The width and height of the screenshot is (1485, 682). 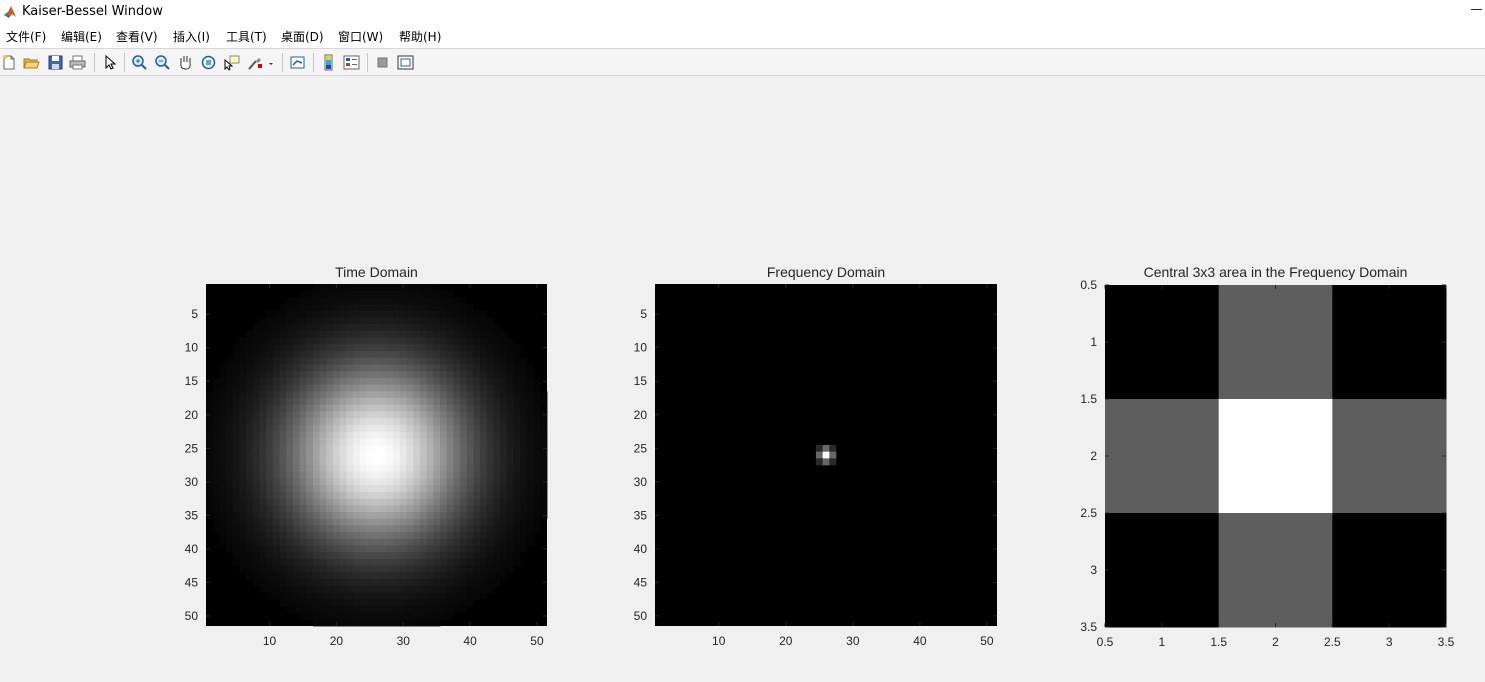 I want to click on central-area-y-tick-label: 1, so click(x=1093, y=342).